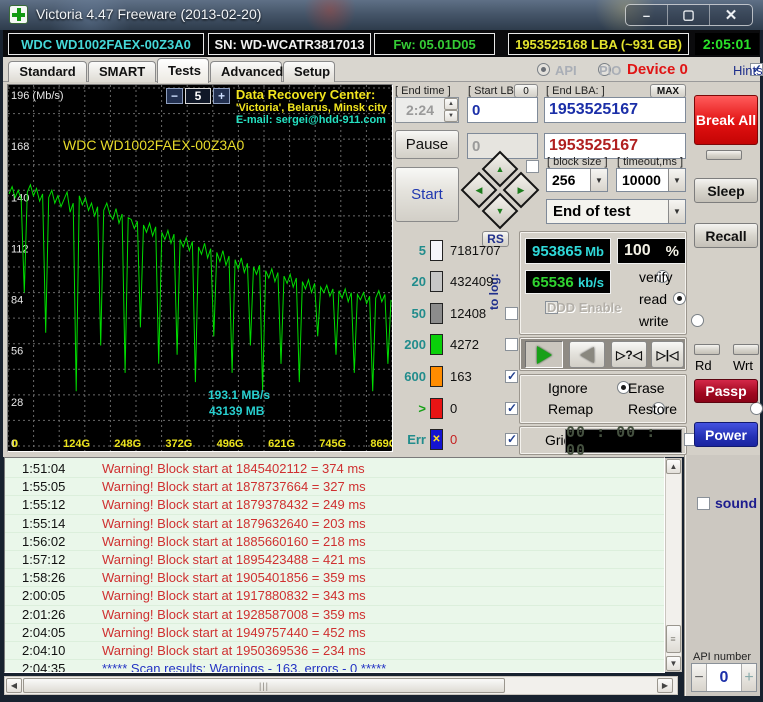  What do you see at coordinates (748, 677) in the screenshot?
I see `api-plus-button: +` at bounding box center [748, 677].